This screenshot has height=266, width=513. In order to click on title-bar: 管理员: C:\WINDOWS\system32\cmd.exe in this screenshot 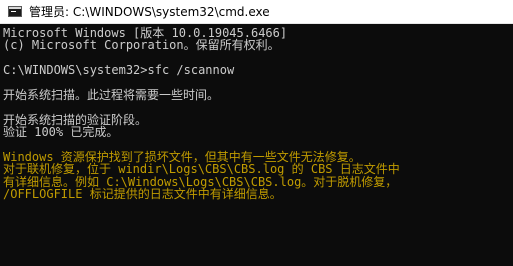, I will do `click(256, 12)`.